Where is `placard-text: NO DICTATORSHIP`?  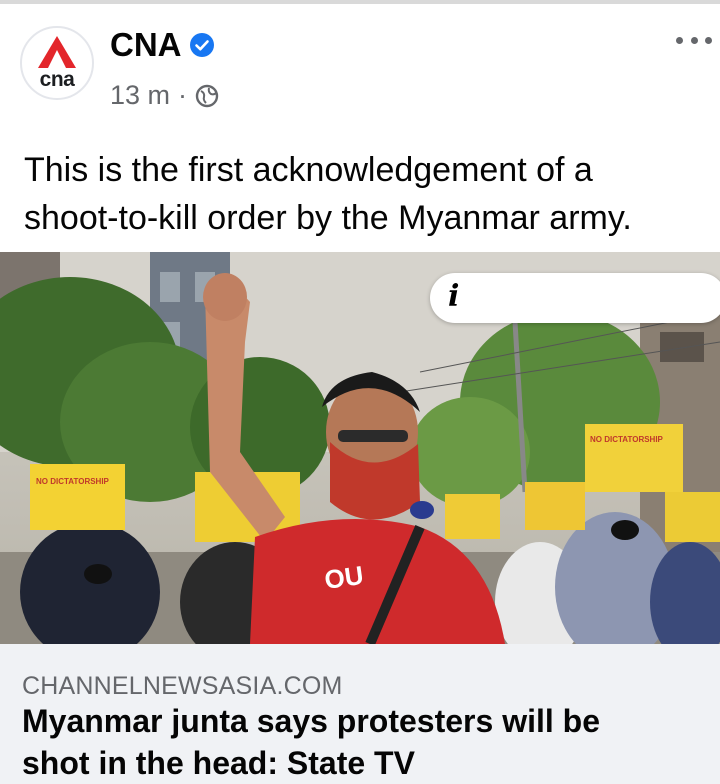
placard-text: NO DICTATORSHIP is located at coordinates (73, 481).